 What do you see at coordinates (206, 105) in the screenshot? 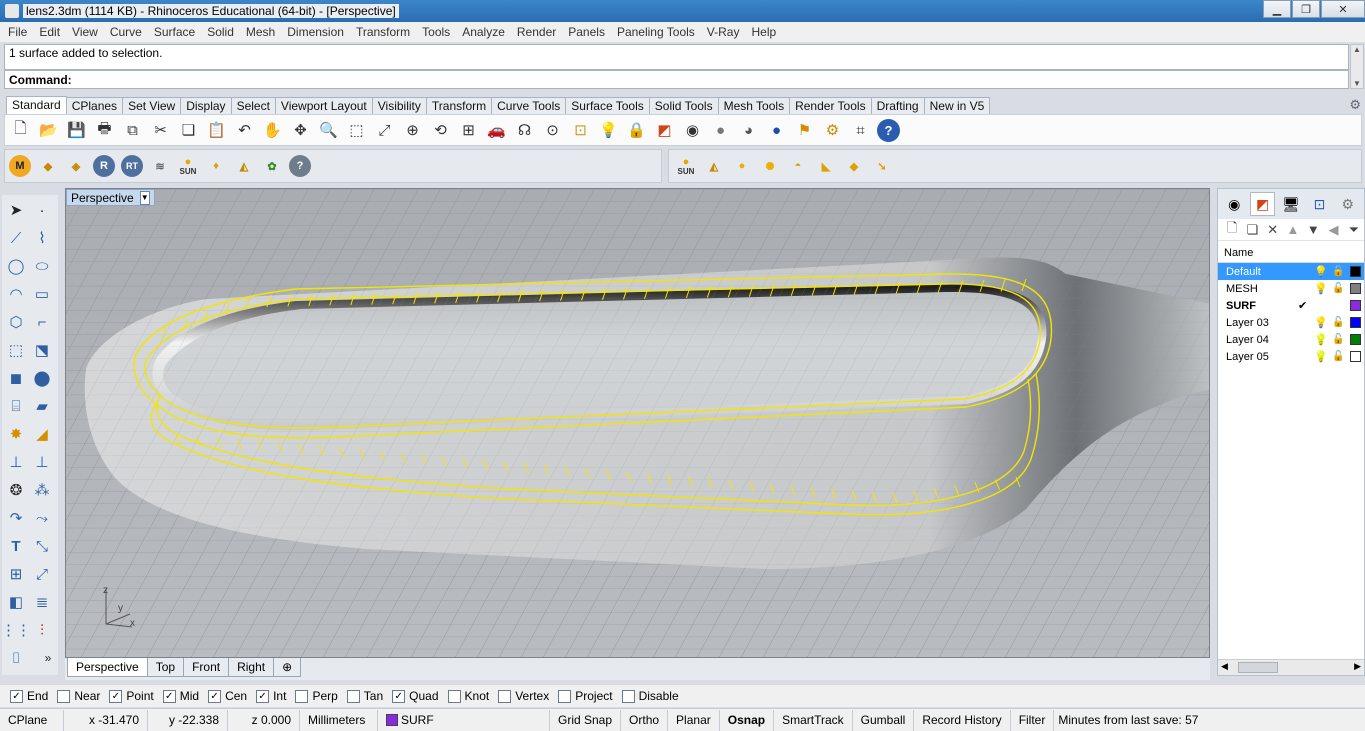
I see `tab-display: Display` at bounding box center [206, 105].